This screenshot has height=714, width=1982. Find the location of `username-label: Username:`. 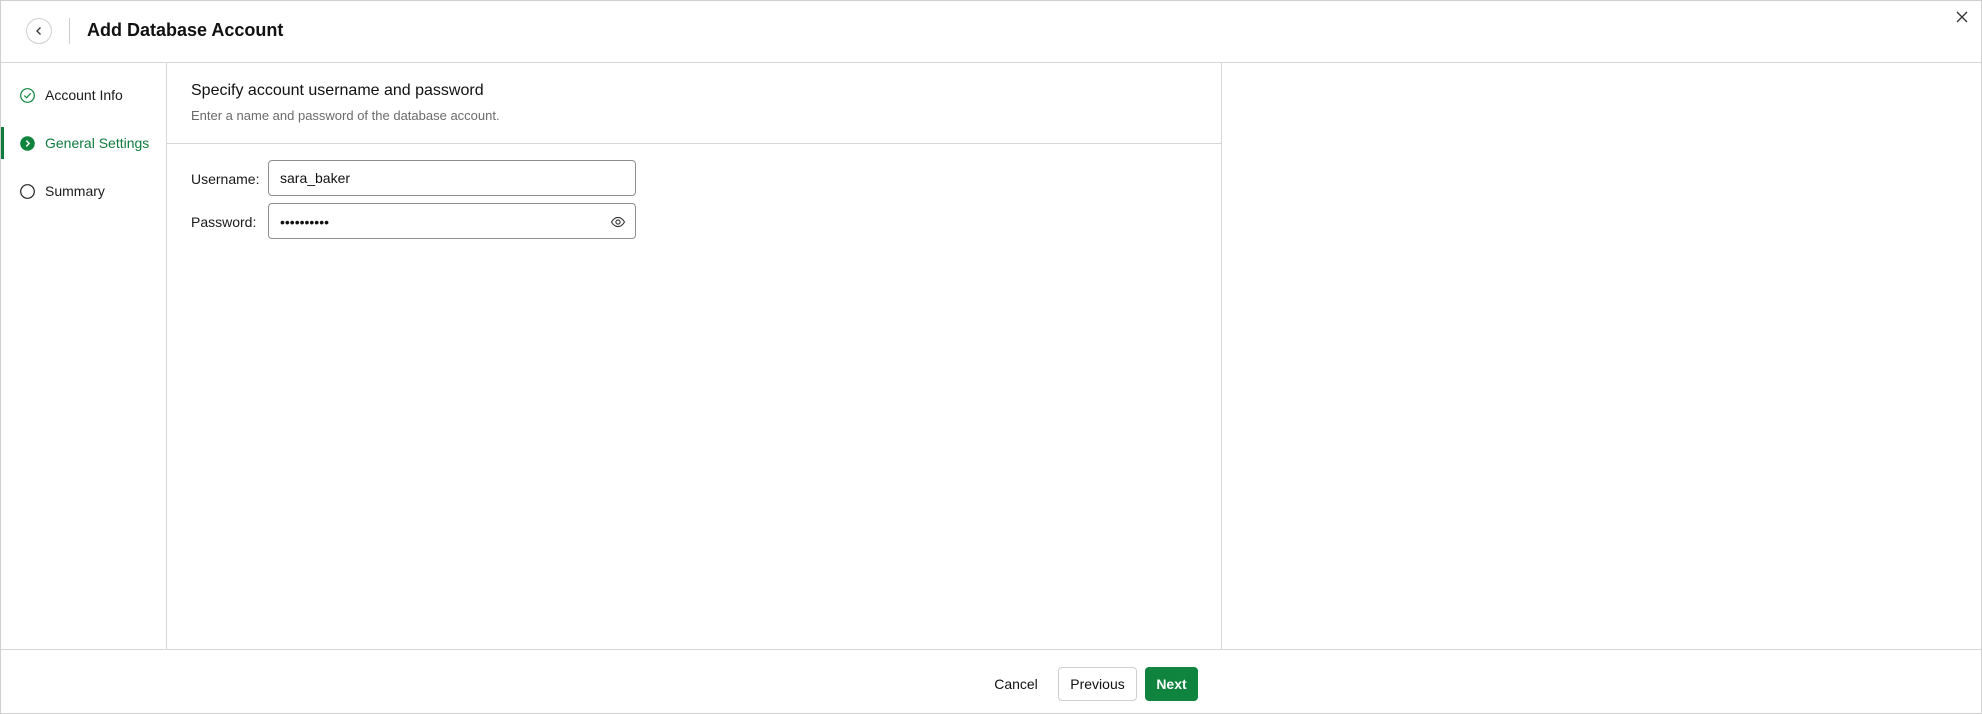

username-label: Username: is located at coordinates (225, 179).